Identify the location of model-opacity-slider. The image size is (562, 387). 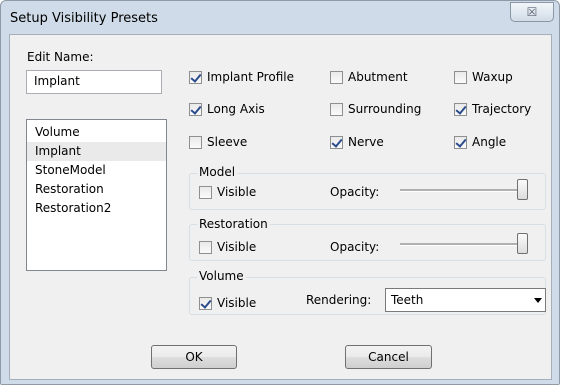
(465, 190).